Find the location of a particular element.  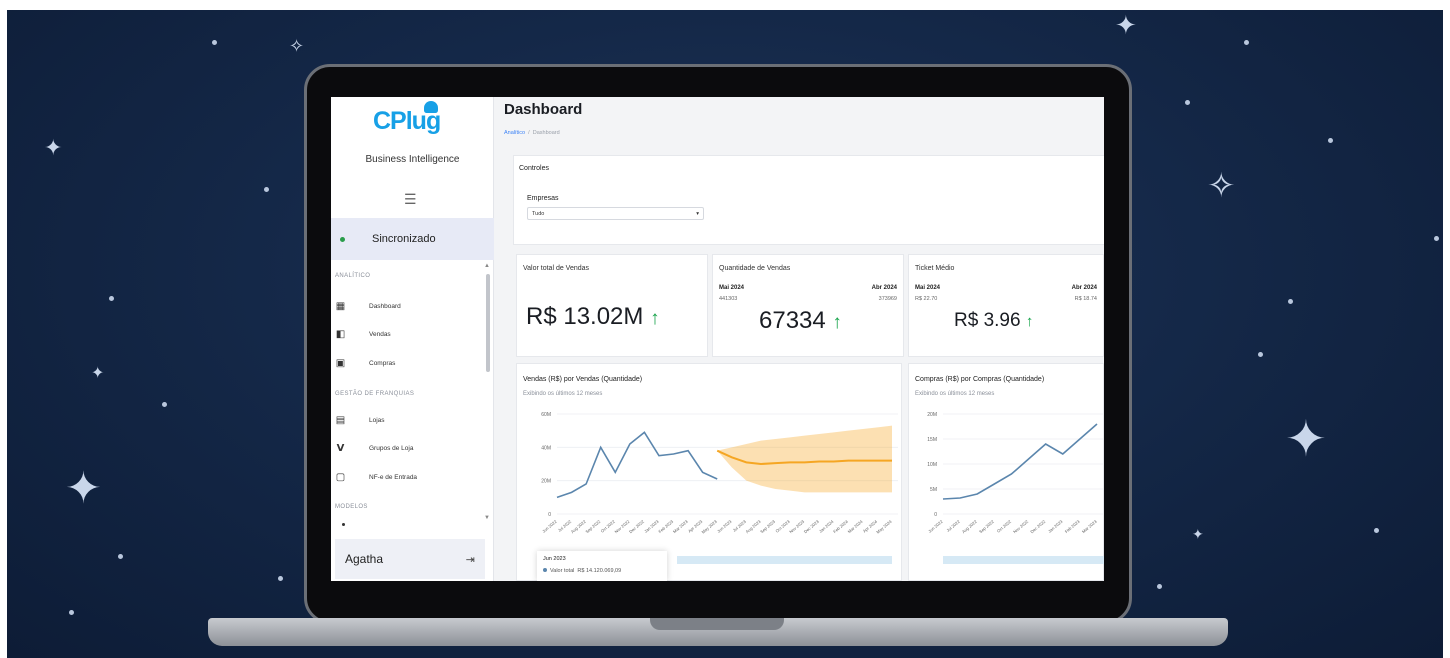

wifi-icon is located at coordinates (431, 107).